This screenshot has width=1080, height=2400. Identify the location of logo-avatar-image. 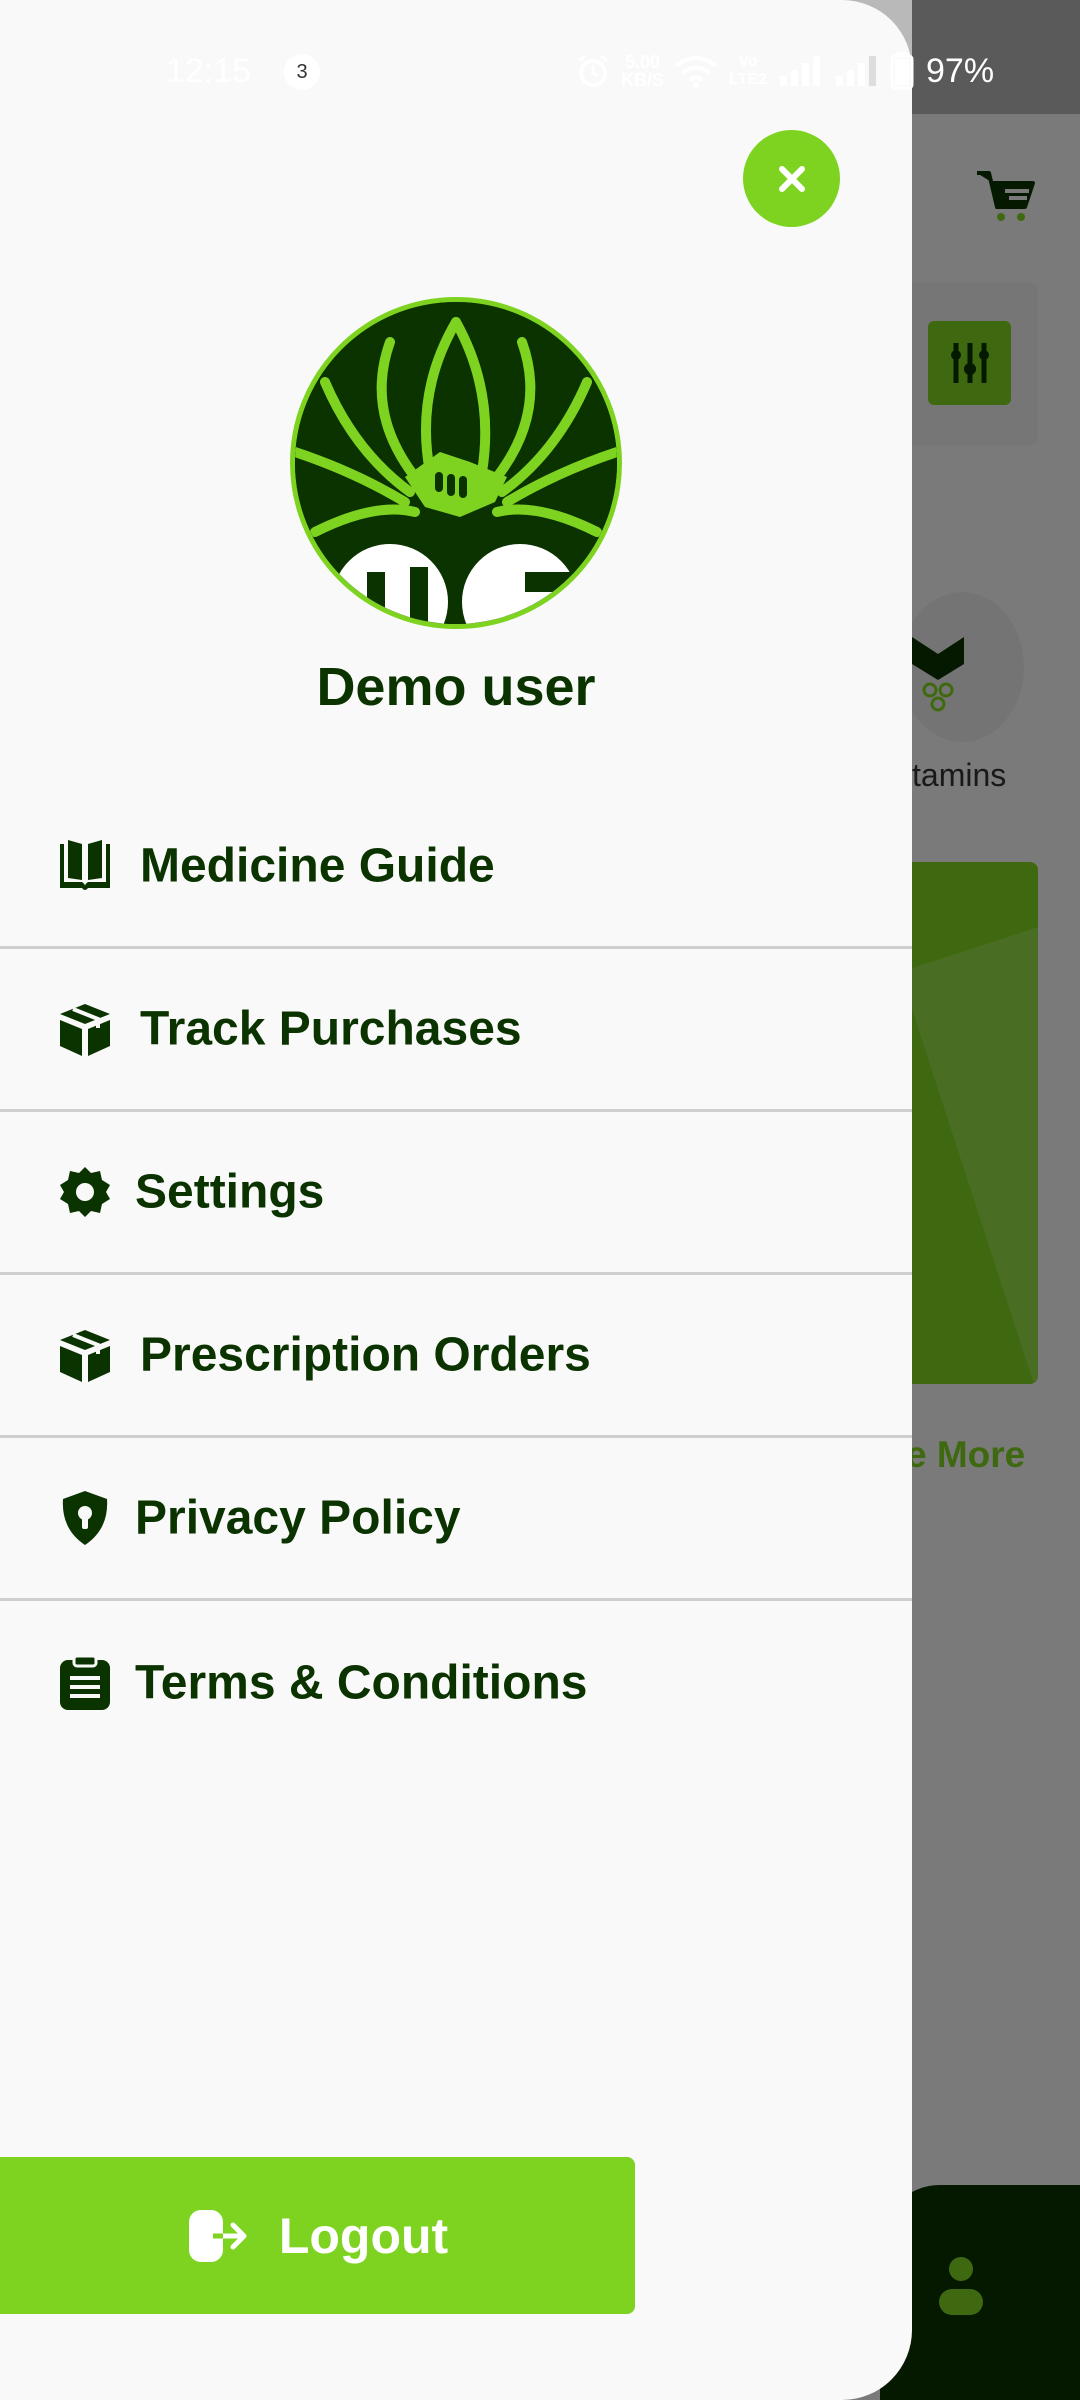
(456, 463).